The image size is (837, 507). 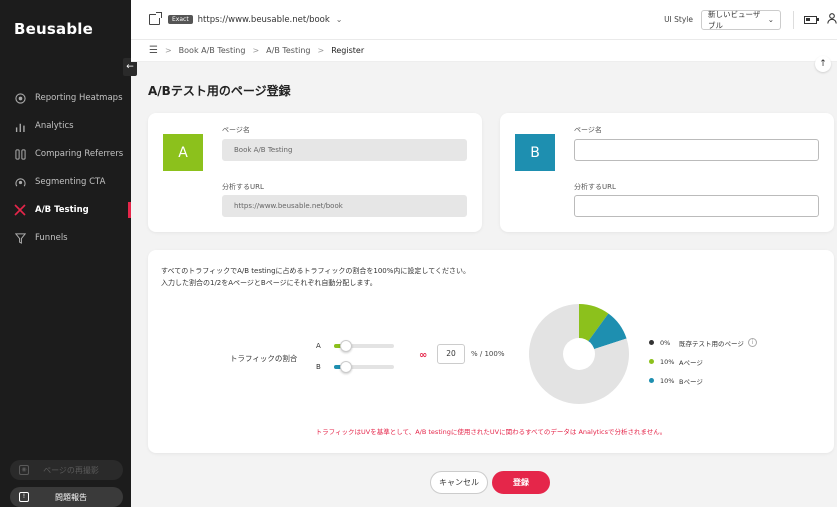 What do you see at coordinates (129, 210) in the screenshot?
I see `active-indicator` at bounding box center [129, 210].